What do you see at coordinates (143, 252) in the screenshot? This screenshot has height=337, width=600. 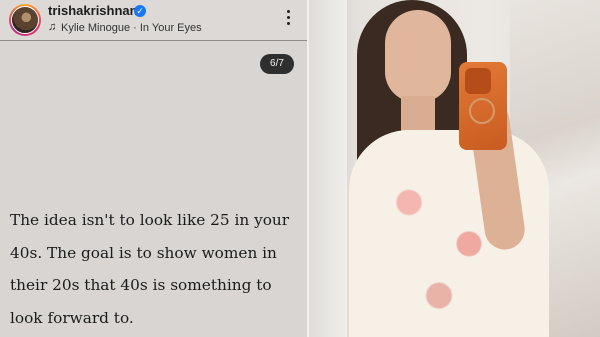 I see `quote-line: 40s. The goal is to show women in` at bounding box center [143, 252].